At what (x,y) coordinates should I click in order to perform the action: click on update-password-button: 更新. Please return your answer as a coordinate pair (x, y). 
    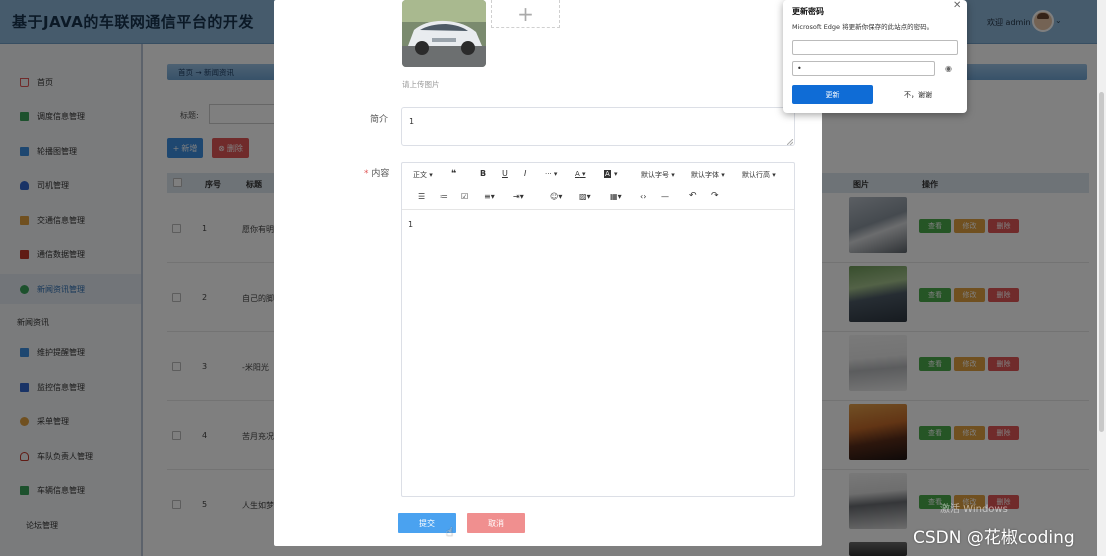
    Looking at the image, I should click on (832, 94).